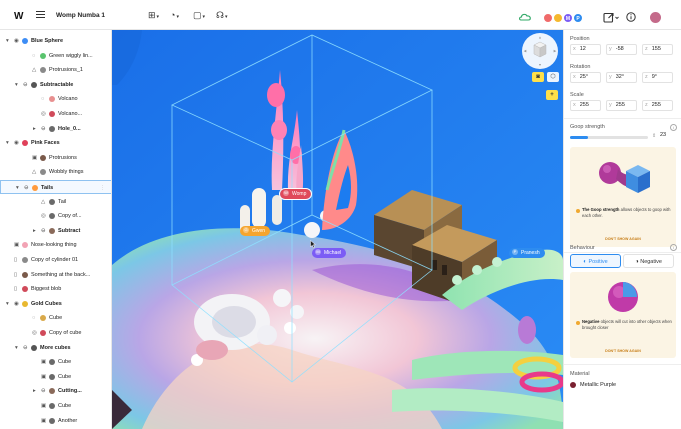  Describe the element at coordinates (657, 105) in the screenshot. I see `scale-z-input: z 255` at that location.